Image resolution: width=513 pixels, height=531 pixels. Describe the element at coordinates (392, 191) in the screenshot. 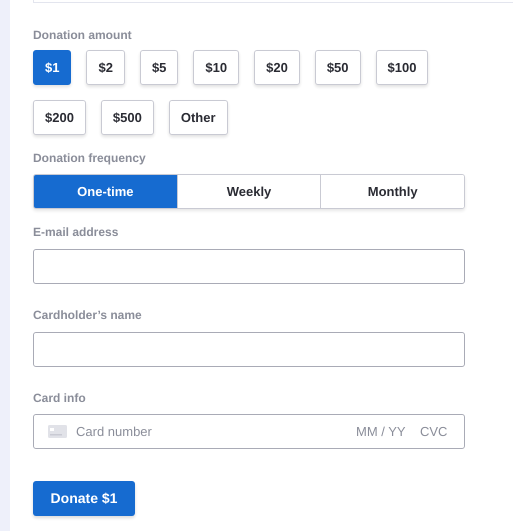

I see `frequency-tab: Monthly` at that location.